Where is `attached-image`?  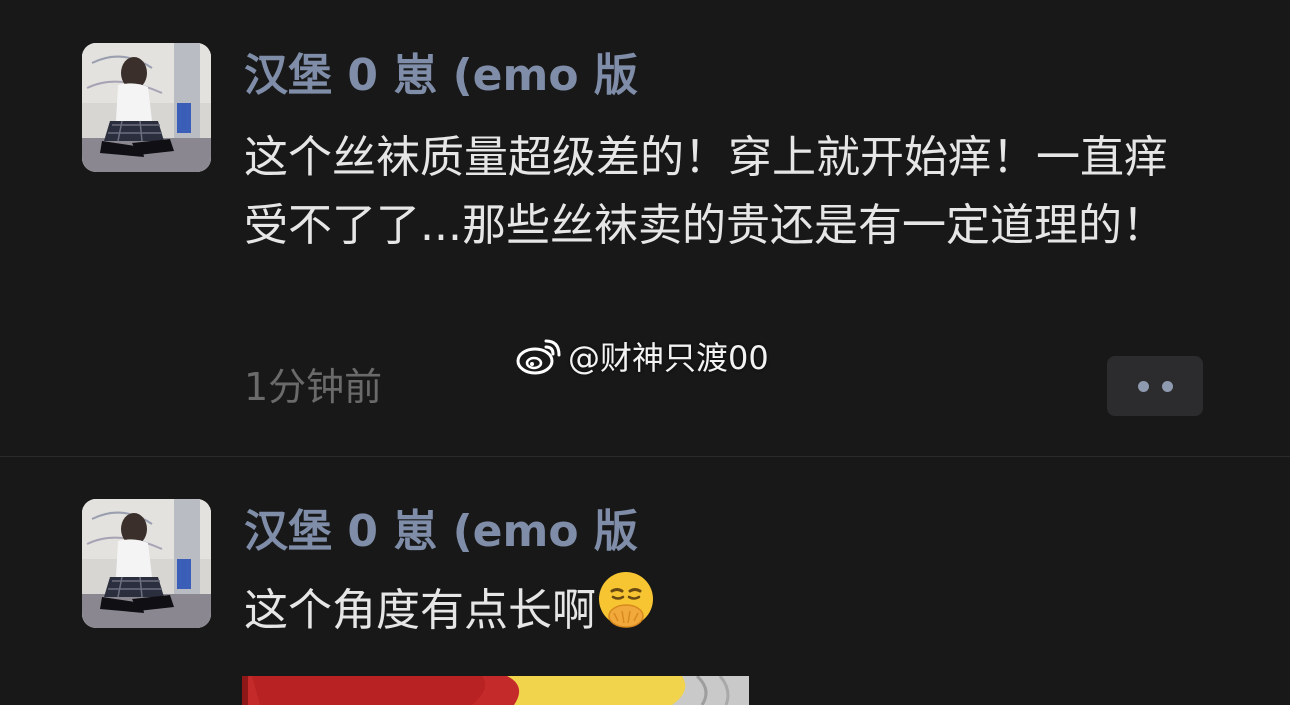 attached-image is located at coordinates (495, 690).